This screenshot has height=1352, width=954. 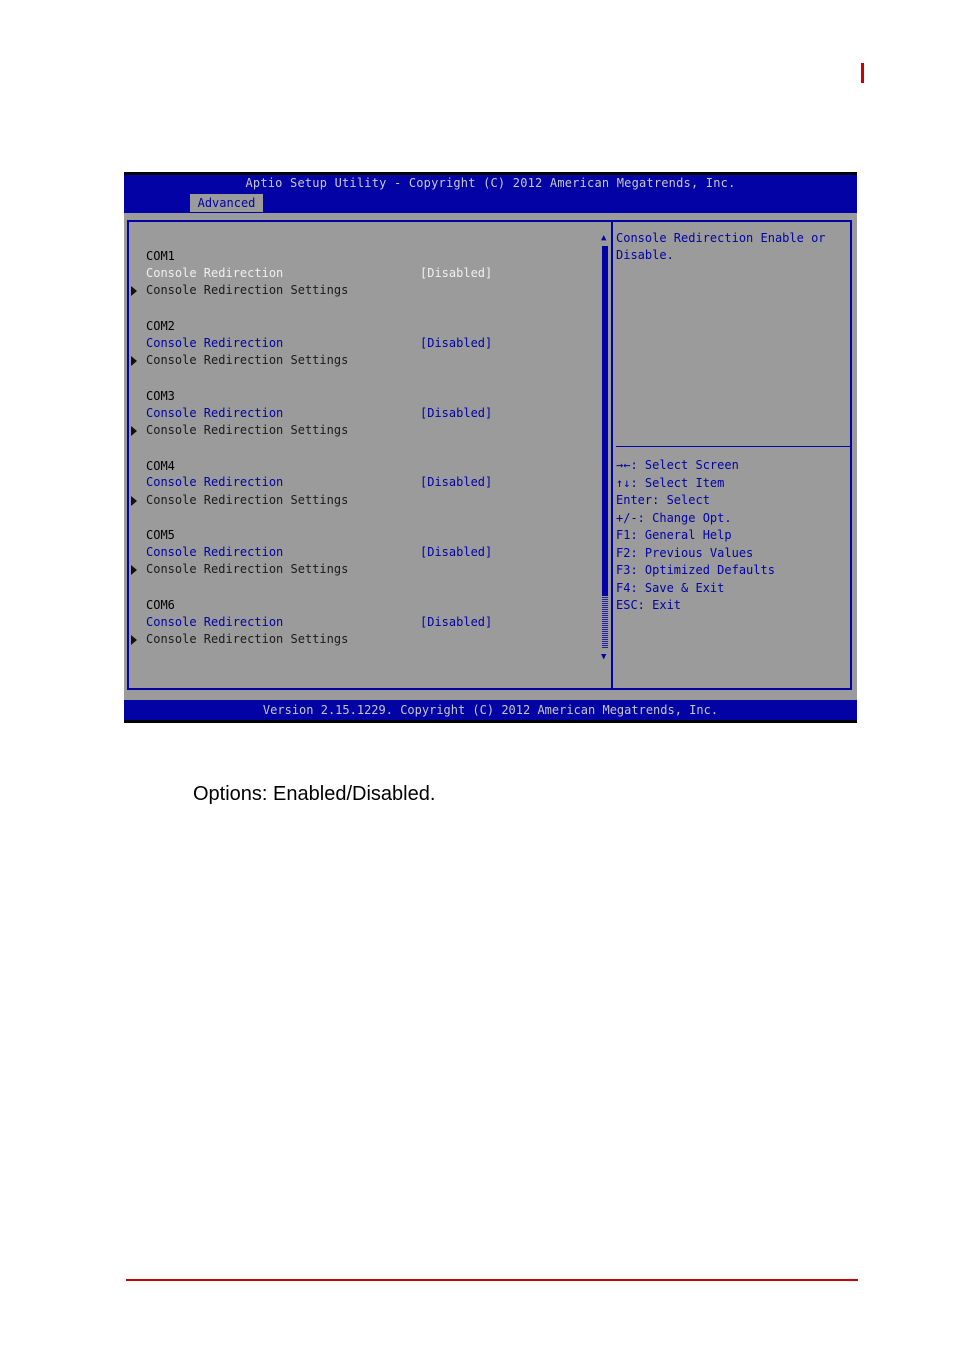 I want to click on port-heading: COM5, so click(x=160, y=535).